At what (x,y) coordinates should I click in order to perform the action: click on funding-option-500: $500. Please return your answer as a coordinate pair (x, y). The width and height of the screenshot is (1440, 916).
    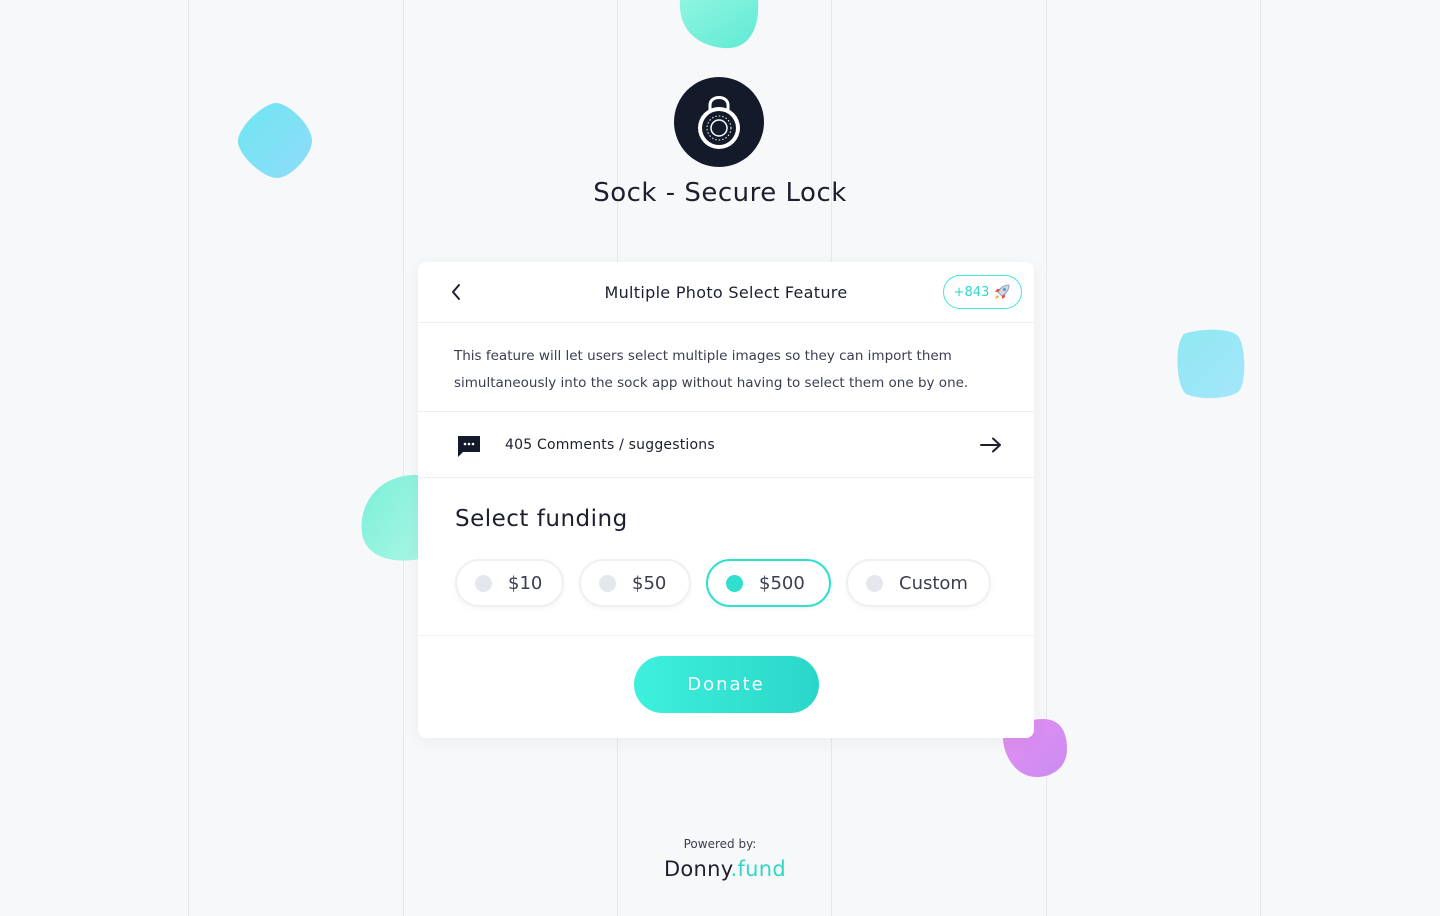
    Looking at the image, I should click on (768, 583).